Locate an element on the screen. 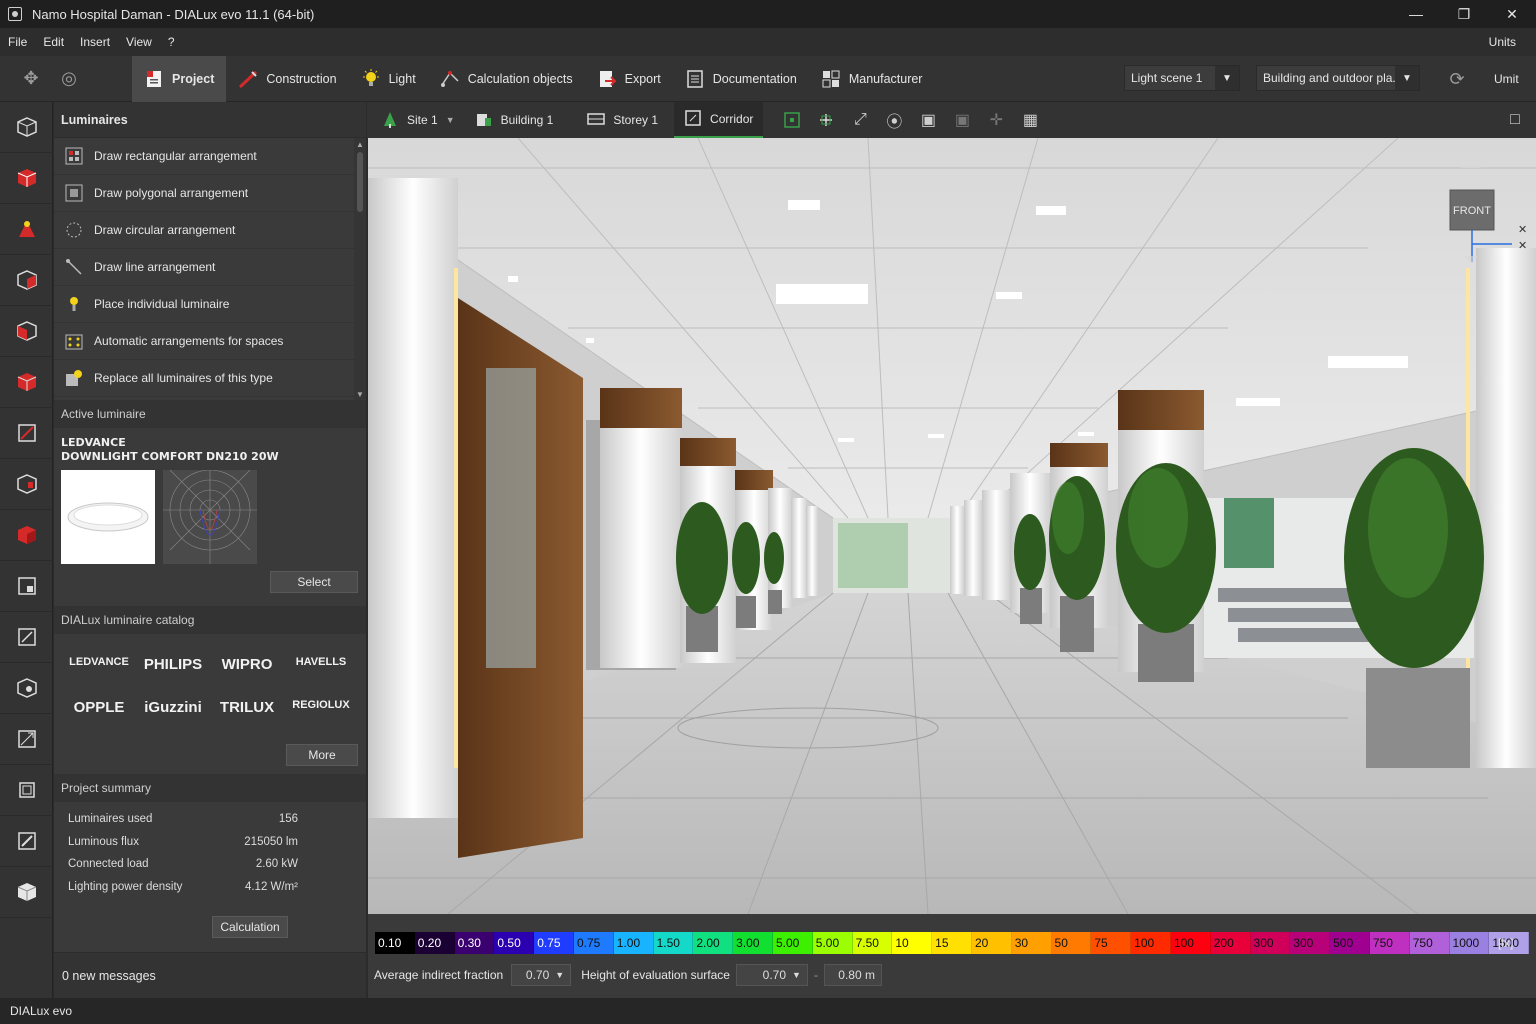 This screenshot has height=1024, width=1536. tab-calculation-objects: Calculation objects is located at coordinates (506, 79).